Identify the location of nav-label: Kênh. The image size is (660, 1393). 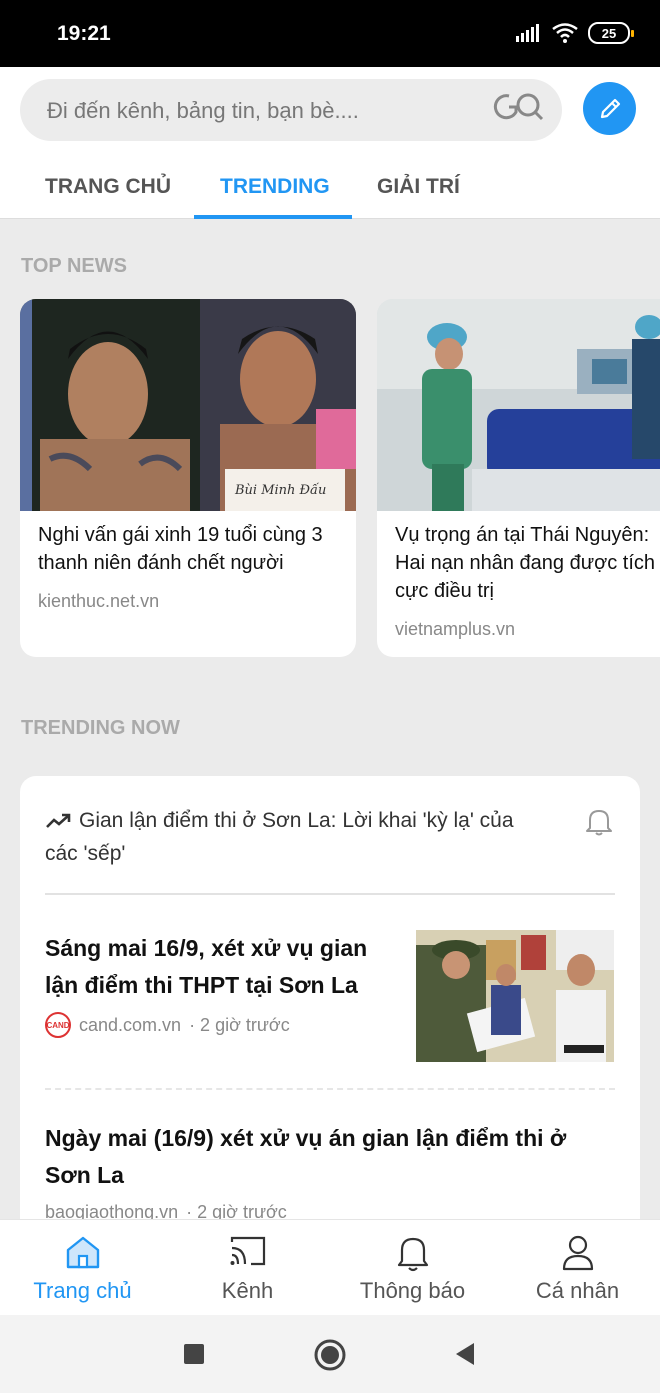
(247, 1290).